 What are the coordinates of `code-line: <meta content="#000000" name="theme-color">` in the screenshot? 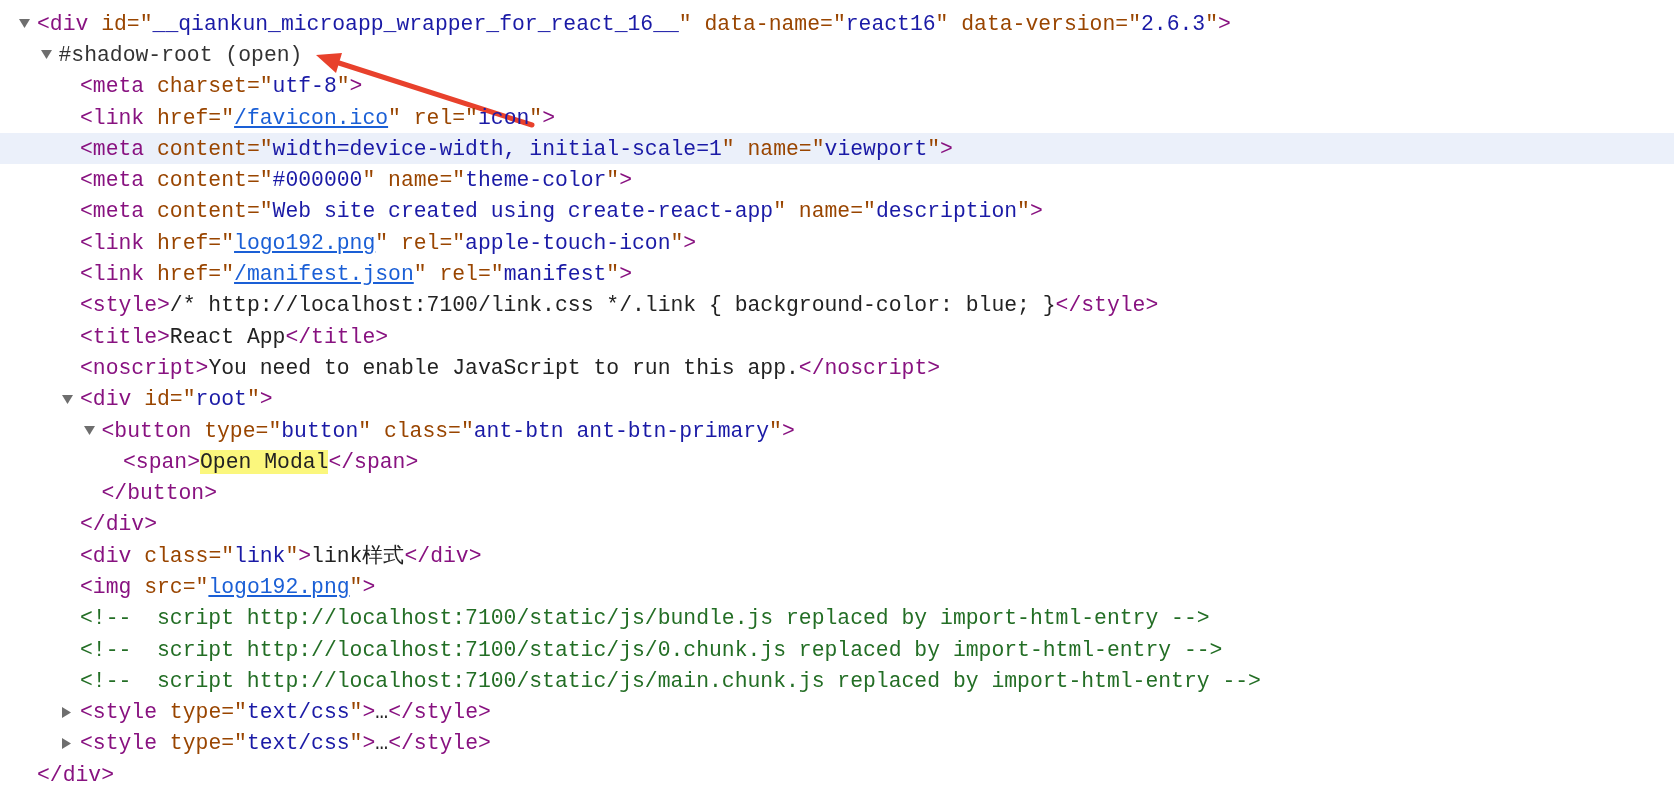 It's located at (356, 180).